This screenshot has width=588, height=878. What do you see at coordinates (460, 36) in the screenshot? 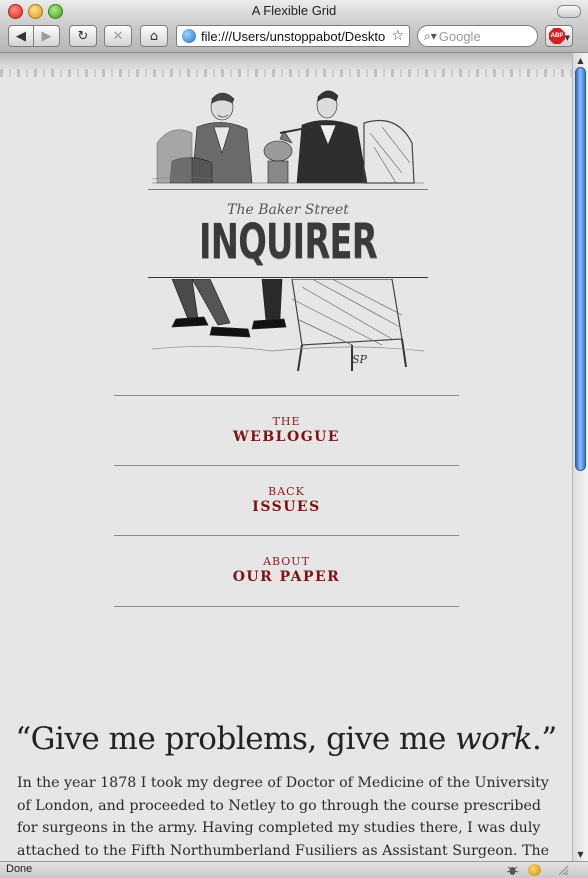
I see `search-input: Google` at bounding box center [460, 36].